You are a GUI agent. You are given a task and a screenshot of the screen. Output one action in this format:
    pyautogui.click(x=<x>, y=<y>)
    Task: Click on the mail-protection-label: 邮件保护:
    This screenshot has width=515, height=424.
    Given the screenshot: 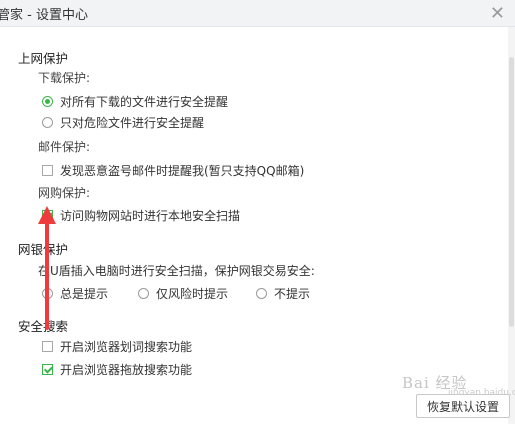 What is the action you would take?
    pyautogui.click(x=64, y=147)
    